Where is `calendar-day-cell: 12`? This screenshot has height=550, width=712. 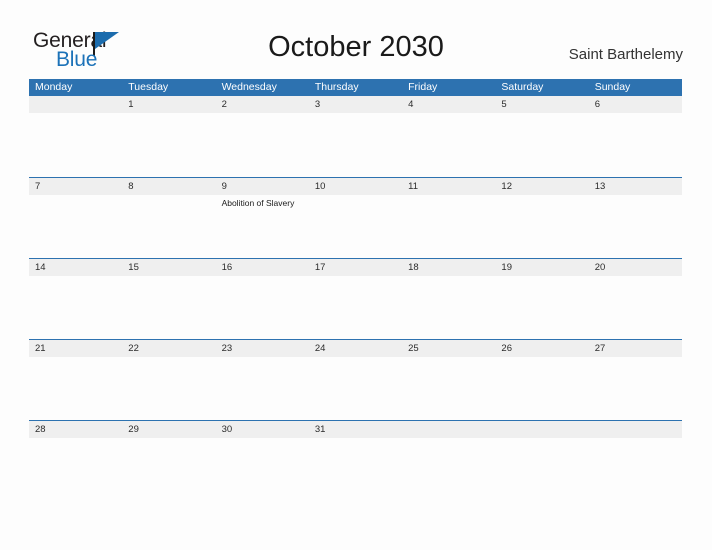 calendar-day-cell: 12 is located at coordinates (541, 218).